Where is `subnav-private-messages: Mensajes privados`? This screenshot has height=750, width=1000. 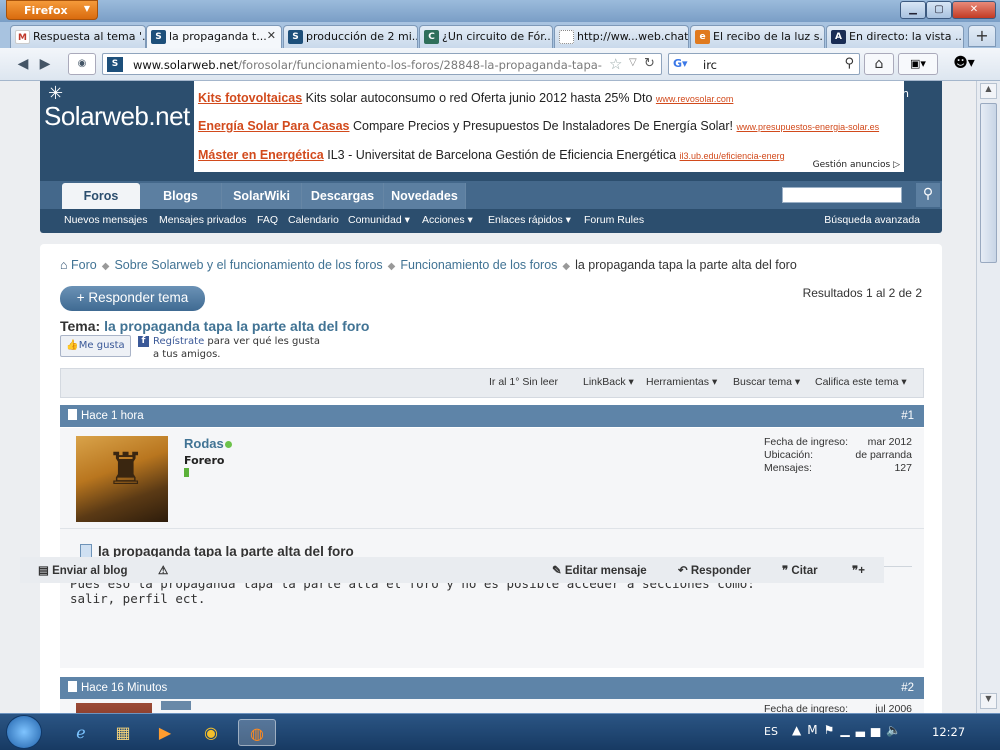
subnav-private-messages: Mensajes privados is located at coordinates (203, 220).